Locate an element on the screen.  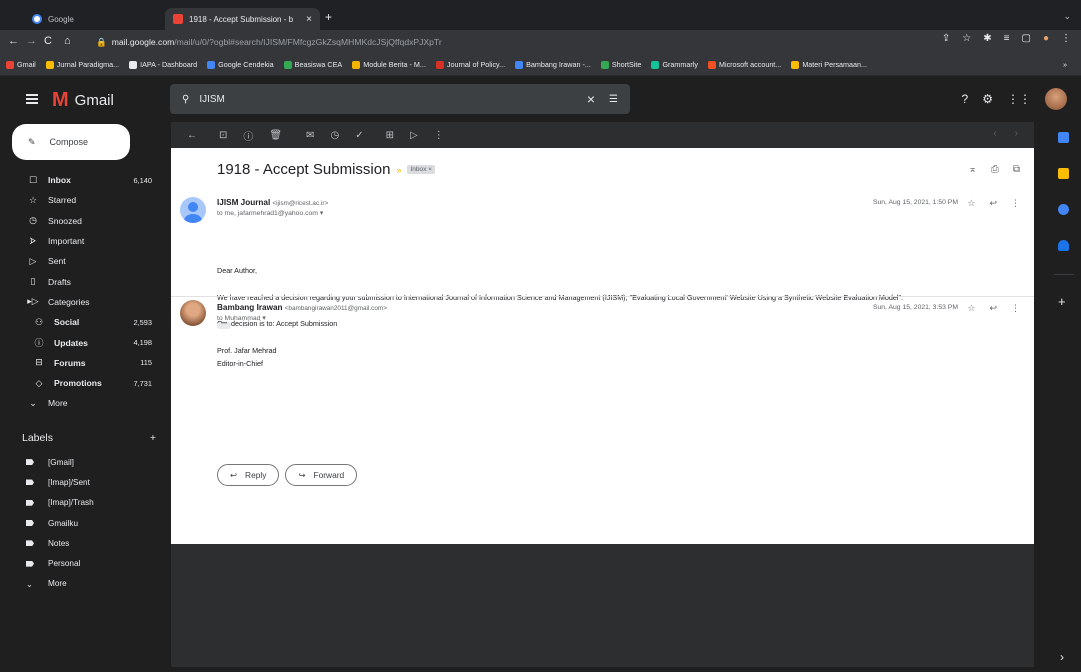
more-actions-icon: ⋮ is located at coordinates (439, 135).